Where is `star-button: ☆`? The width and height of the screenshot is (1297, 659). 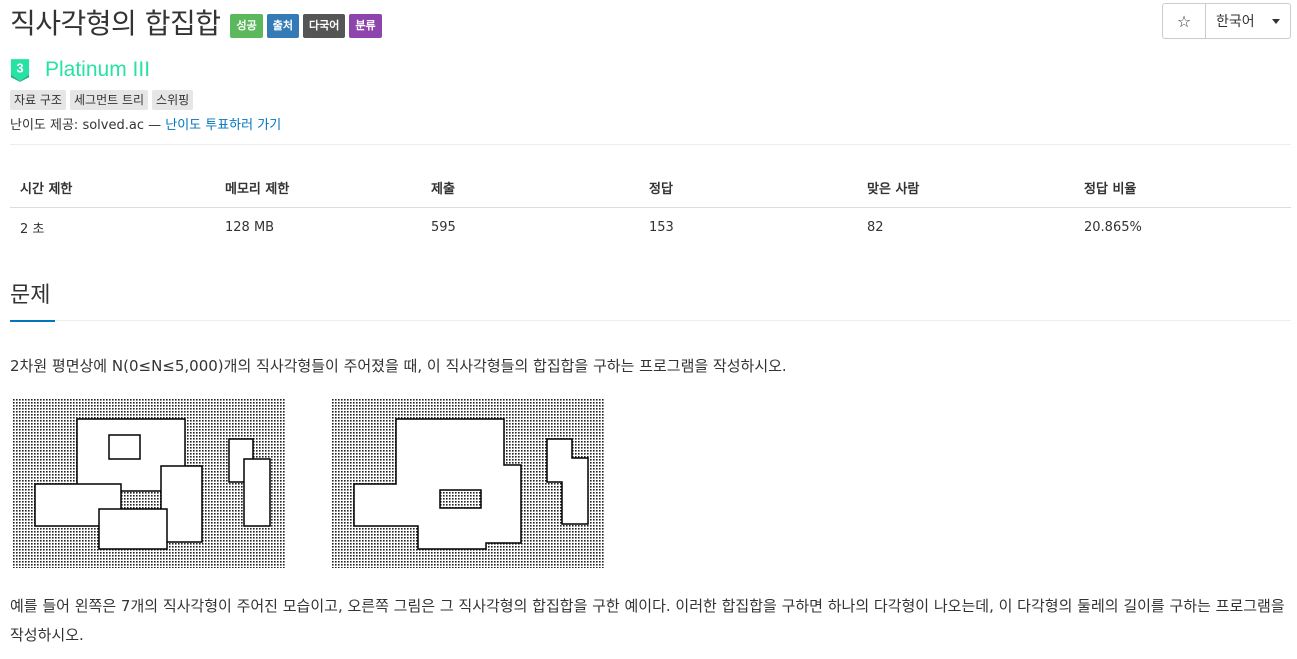 star-button: ☆ is located at coordinates (1184, 21).